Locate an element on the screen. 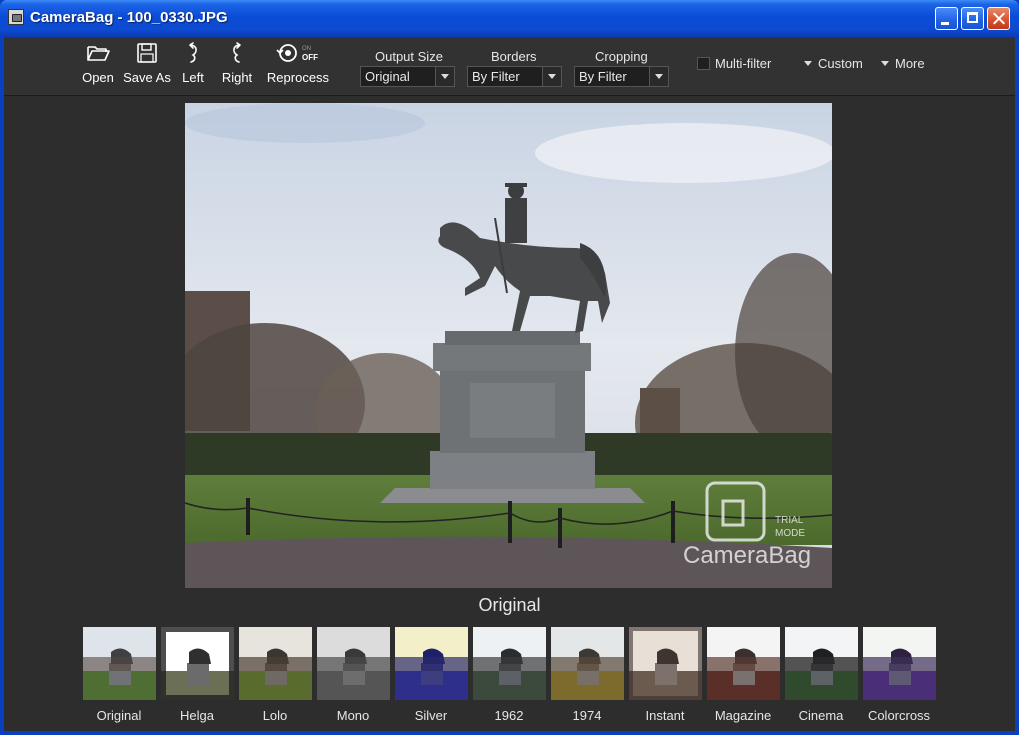 The image size is (1019, 735). left-label: Left is located at coordinates (193, 77).